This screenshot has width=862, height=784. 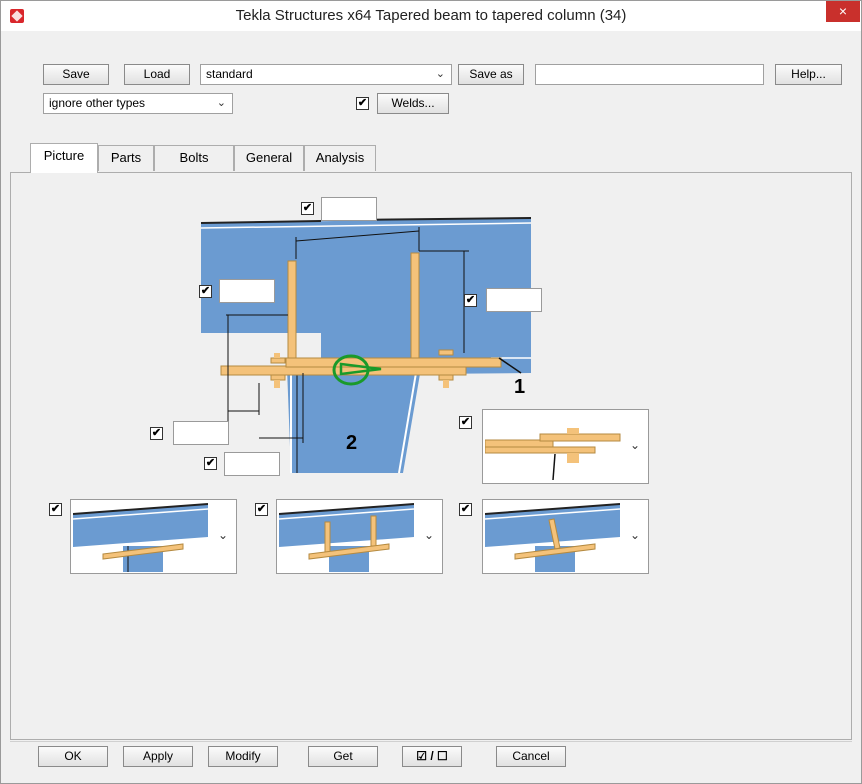 I want to click on toggle-all-button: ☑ / ☐, so click(x=432, y=756).